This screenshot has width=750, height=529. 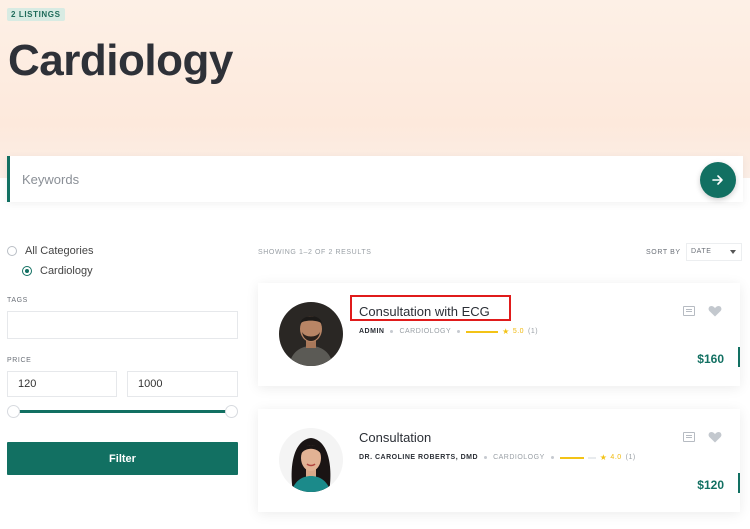 What do you see at coordinates (315, 252) in the screenshot?
I see `results-summary: SHOWING 1–2 OF 2 RESULTS` at bounding box center [315, 252].